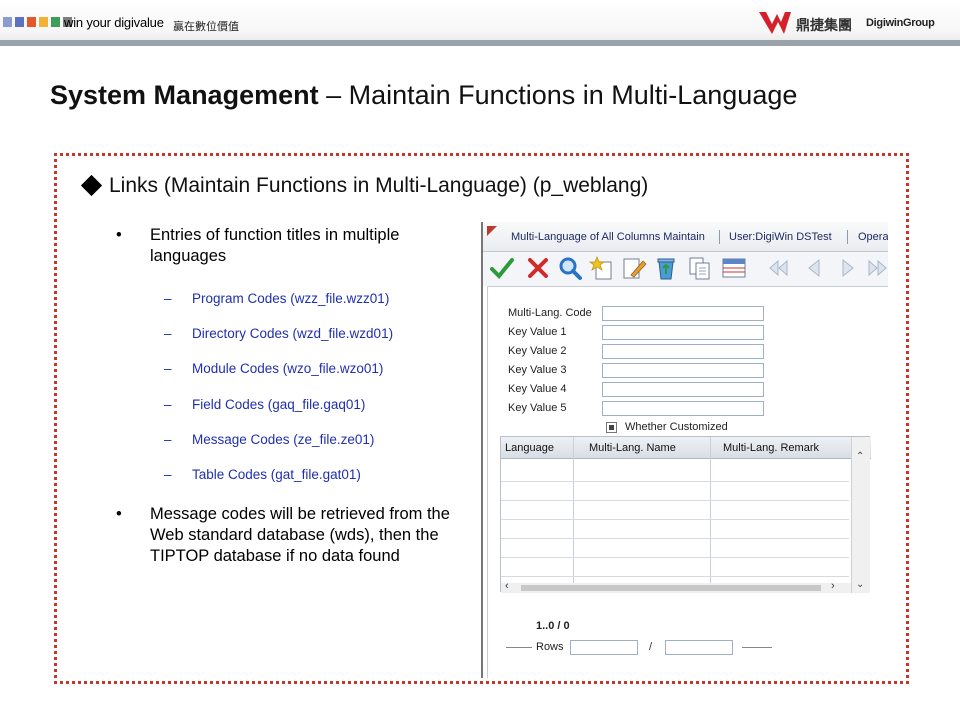 The width and height of the screenshot is (960, 720). Describe the element at coordinates (184, 95) in the screenshot. I see `title-bold: System Management` at that location.